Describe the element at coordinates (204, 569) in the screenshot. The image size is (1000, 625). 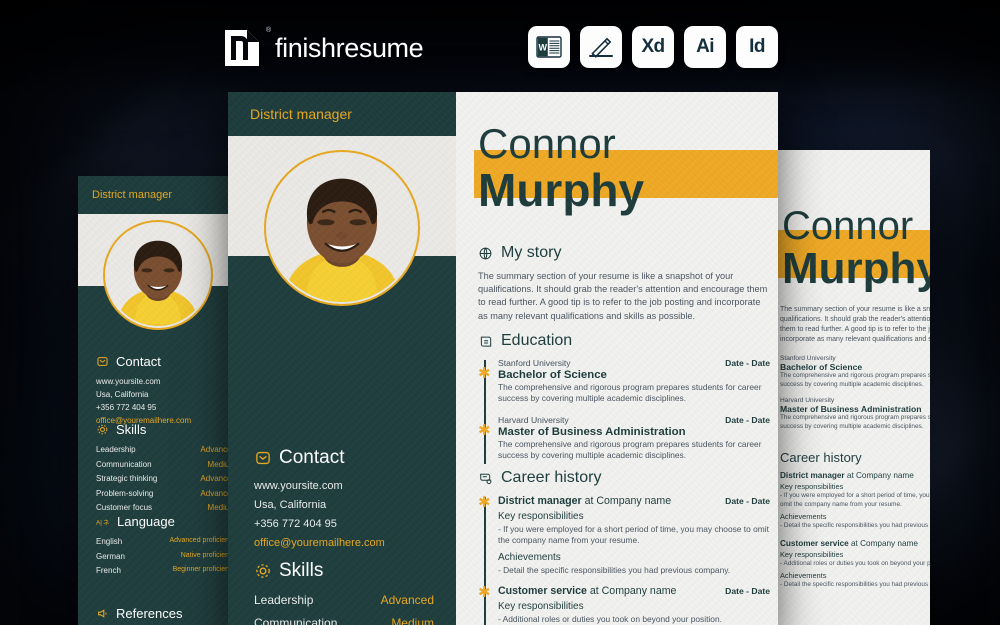
I see `language-level: Beginner proficiency` at that location.